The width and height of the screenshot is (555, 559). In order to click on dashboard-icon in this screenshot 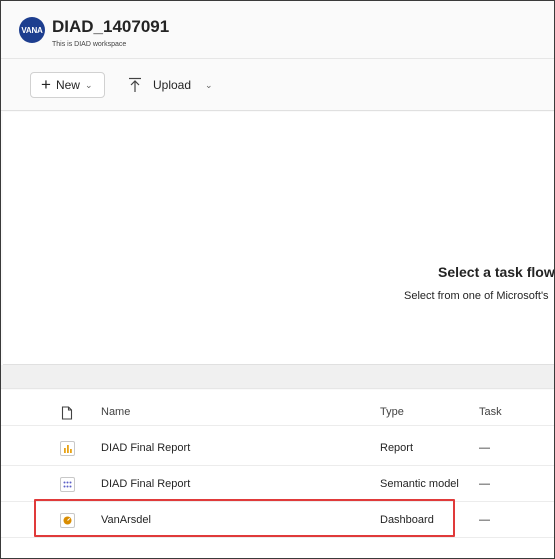, I will do `click(67, 520)`.